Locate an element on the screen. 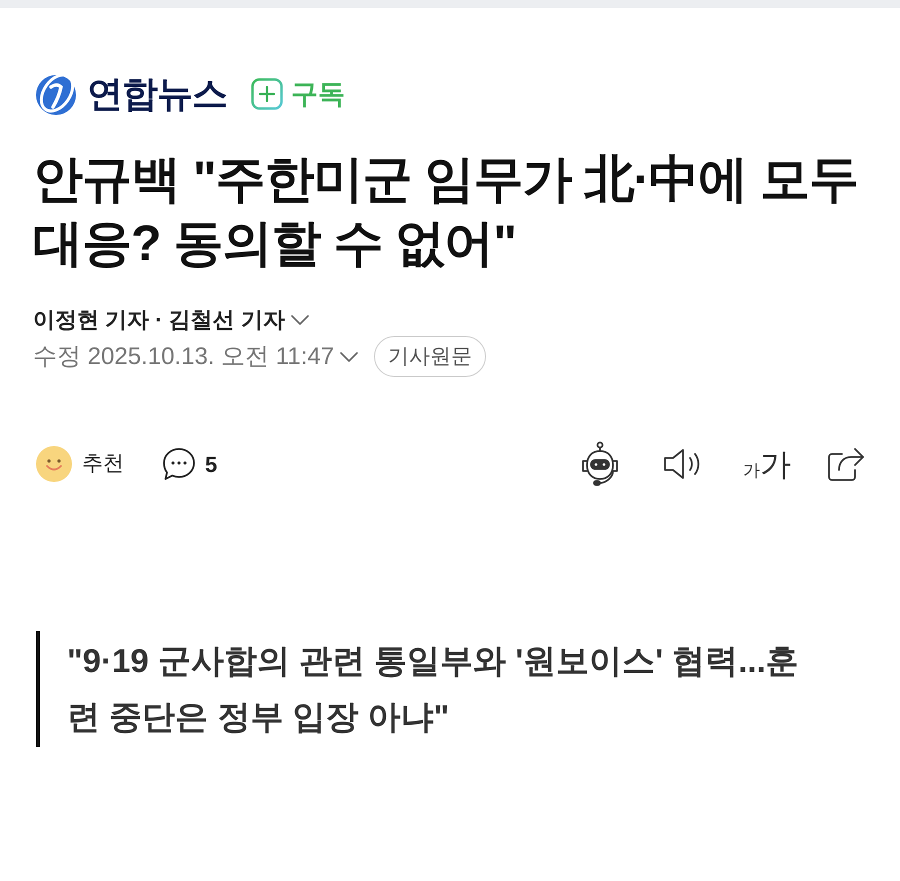  recommend-button: 추천 is located at coordinates (80, 464).